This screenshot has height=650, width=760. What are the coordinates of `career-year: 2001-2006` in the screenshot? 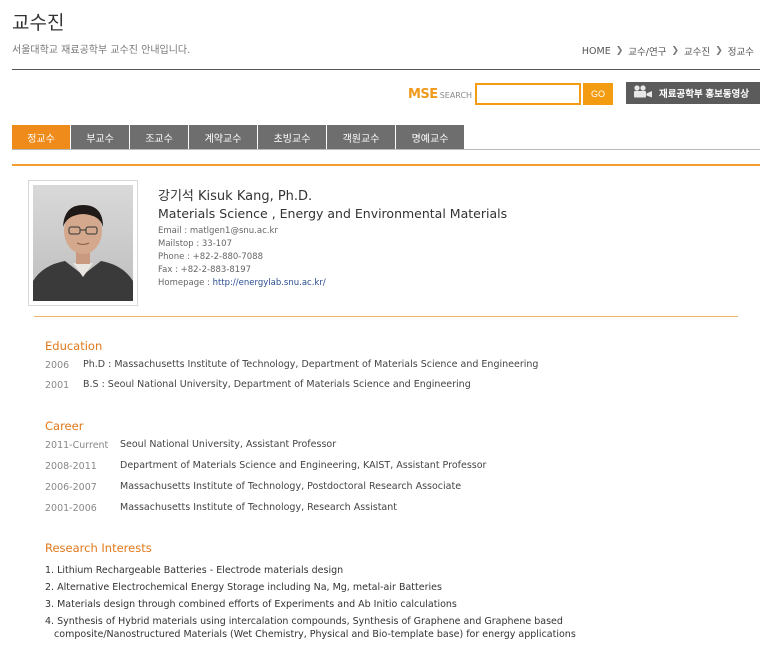 It's located at (71, 508).